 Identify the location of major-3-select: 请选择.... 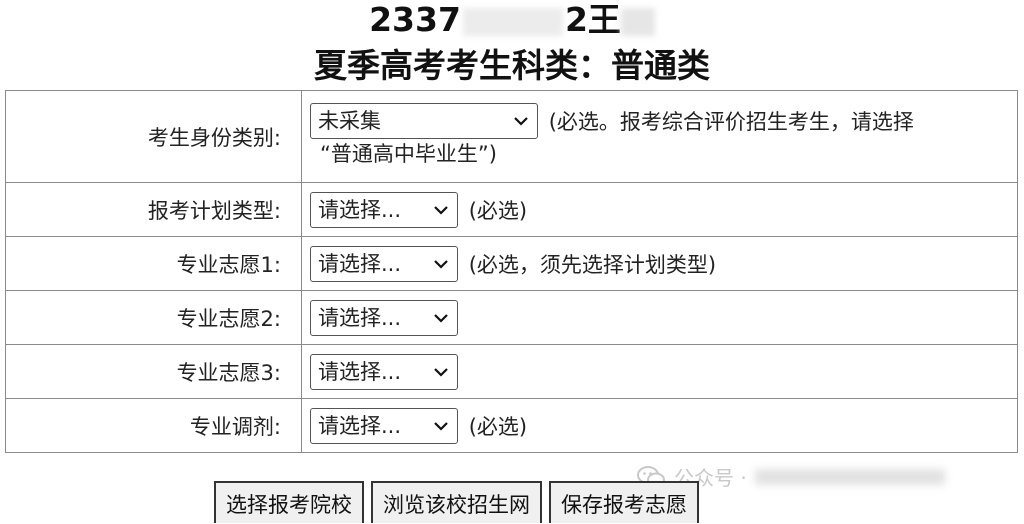
(384, 371).